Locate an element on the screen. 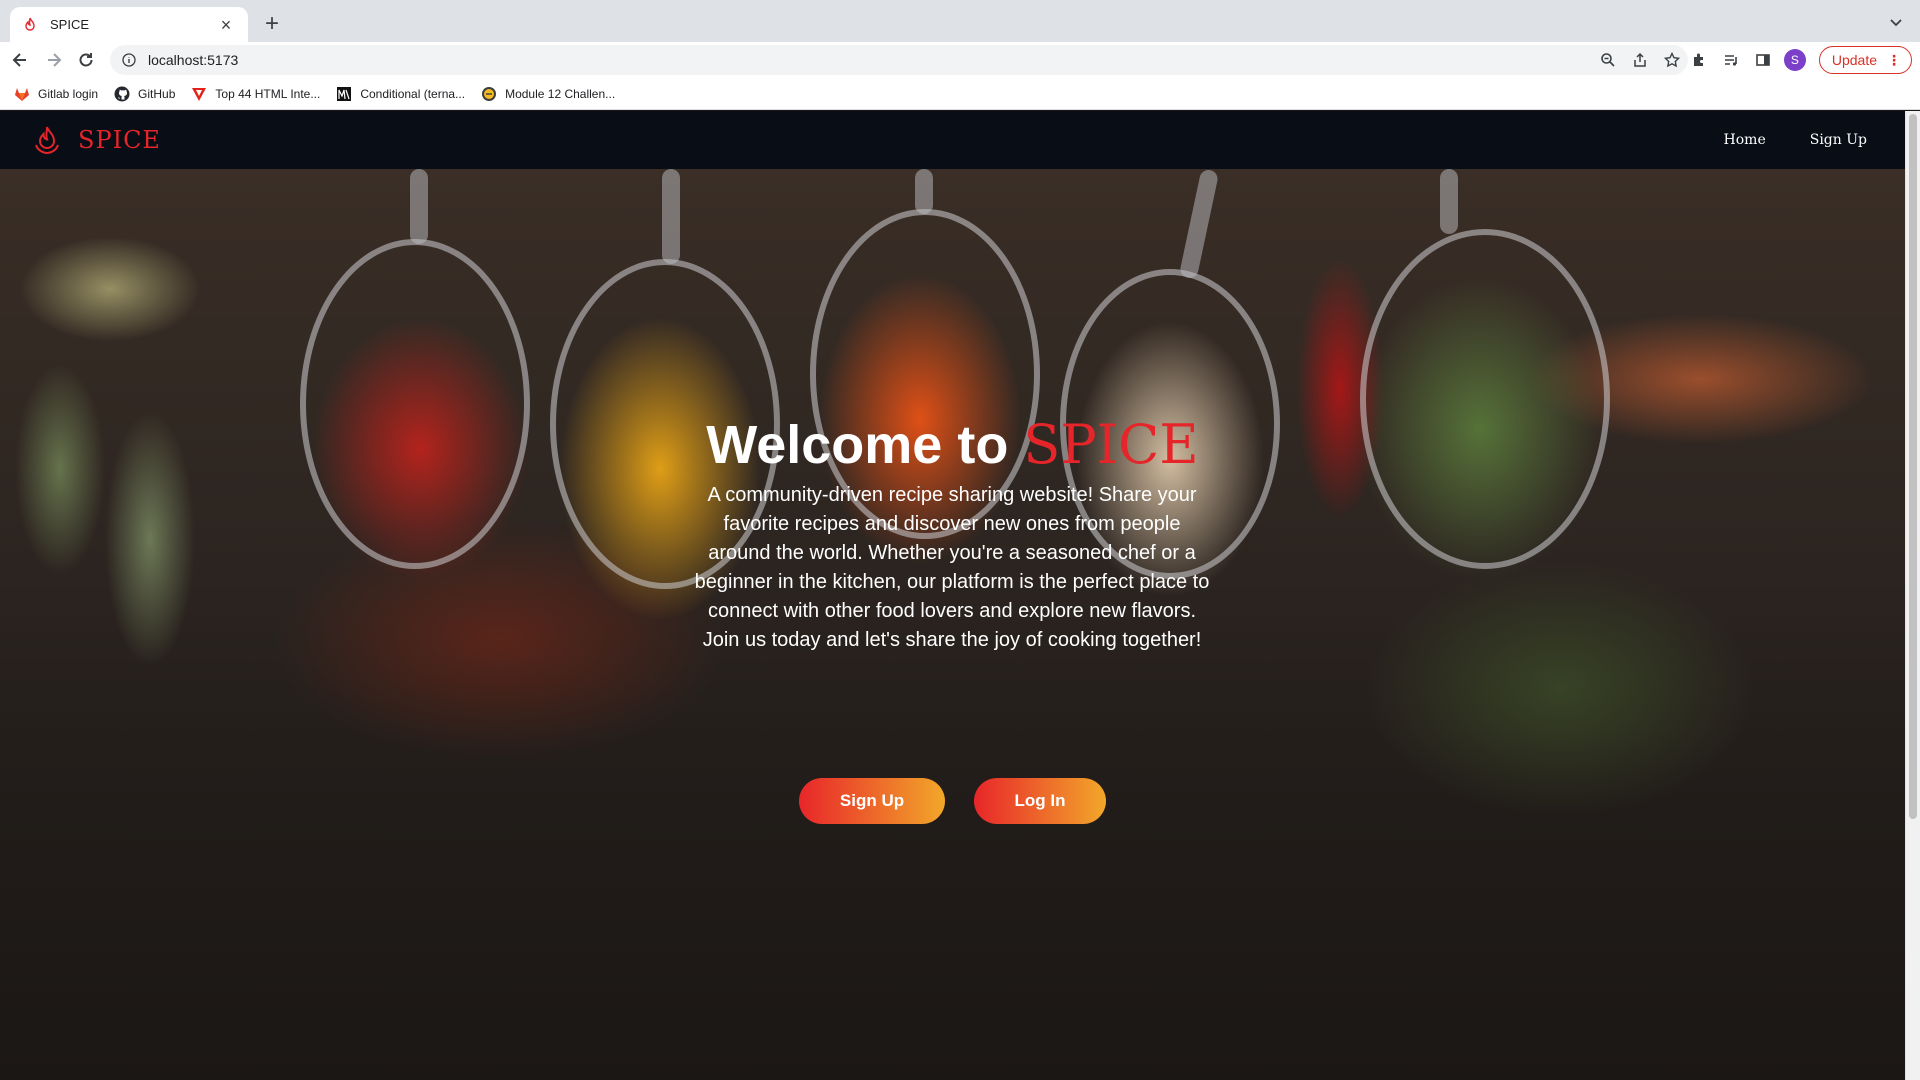 The height and width of the screenshot is (1080, 1920). update-label: Update is located at coordinates (1854, 60).